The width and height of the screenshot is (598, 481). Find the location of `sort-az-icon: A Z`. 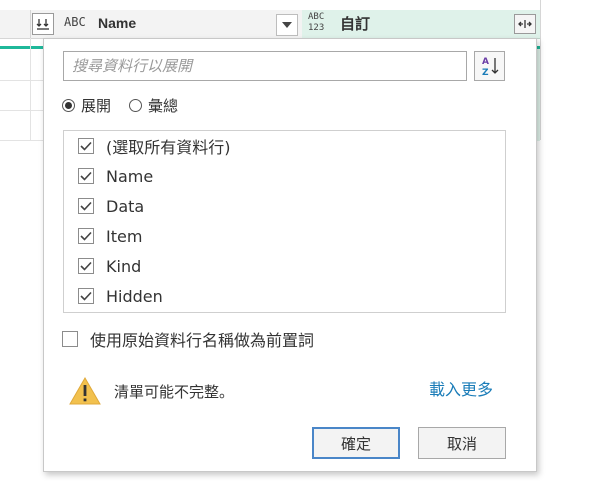

sort-az-icon: A Z is located at coordinates (490, 67).